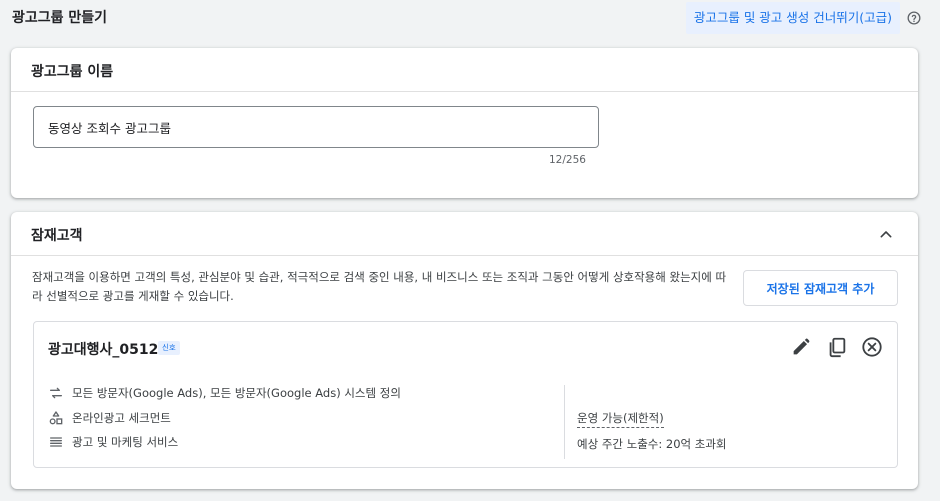 The image size is (940, 501). Describe the element at coordinates (56, 442) in the screenshot. I see `list-lines-icon` at that location.